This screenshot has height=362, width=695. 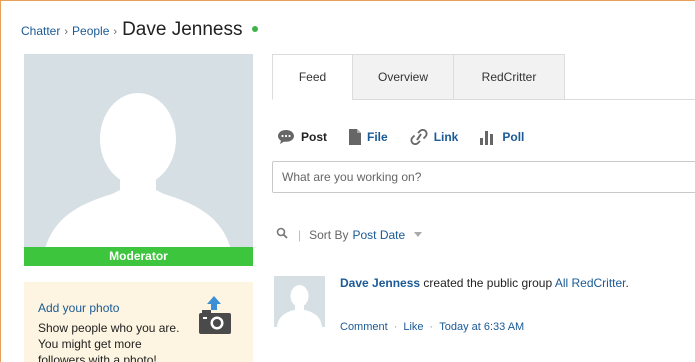 I want to click on moderator-badge: Moderator, so click(x=138, y=256).